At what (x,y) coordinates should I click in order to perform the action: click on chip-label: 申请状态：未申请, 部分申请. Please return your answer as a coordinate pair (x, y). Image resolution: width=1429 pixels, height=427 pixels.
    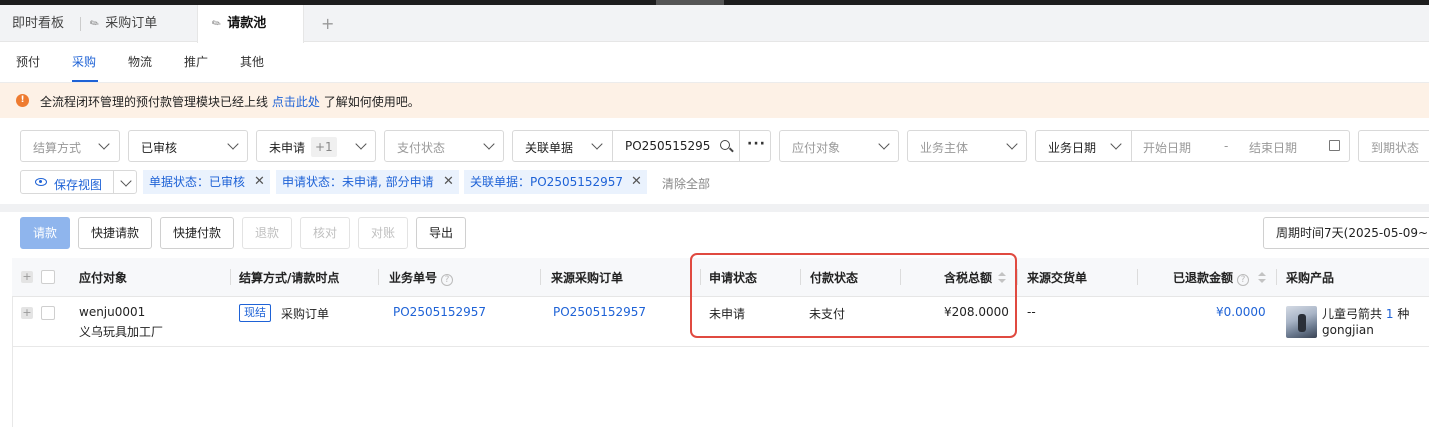
    Looking at the image, I should click on (358, 182).